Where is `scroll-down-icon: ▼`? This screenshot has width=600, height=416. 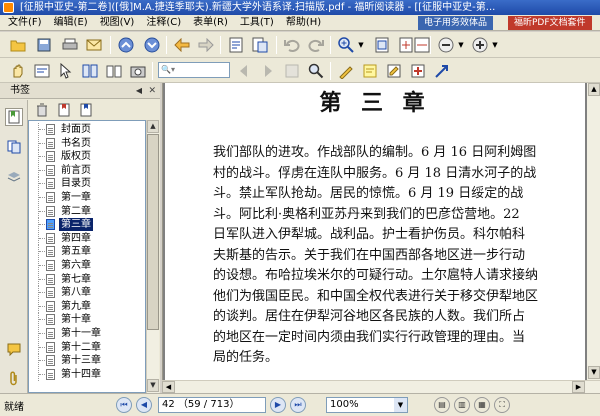
scroll-down-icon: ▼ is located at coordinates (153, 385).